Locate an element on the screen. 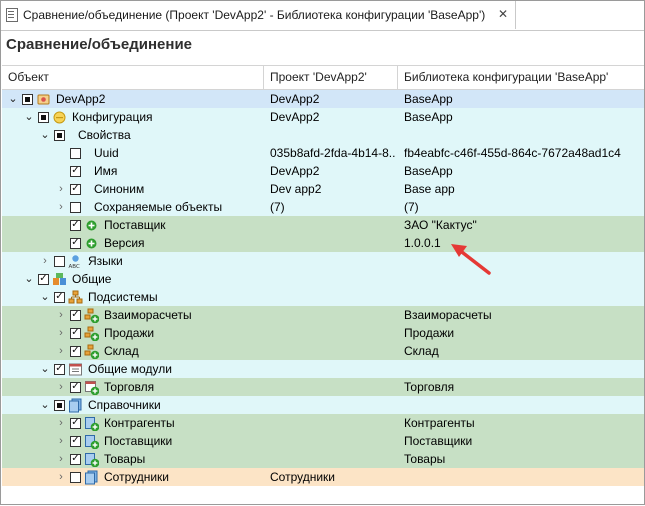 The width and height of the screenshot is (645, 506). project-value: DevApp2 is located at coordinates (295, 117).